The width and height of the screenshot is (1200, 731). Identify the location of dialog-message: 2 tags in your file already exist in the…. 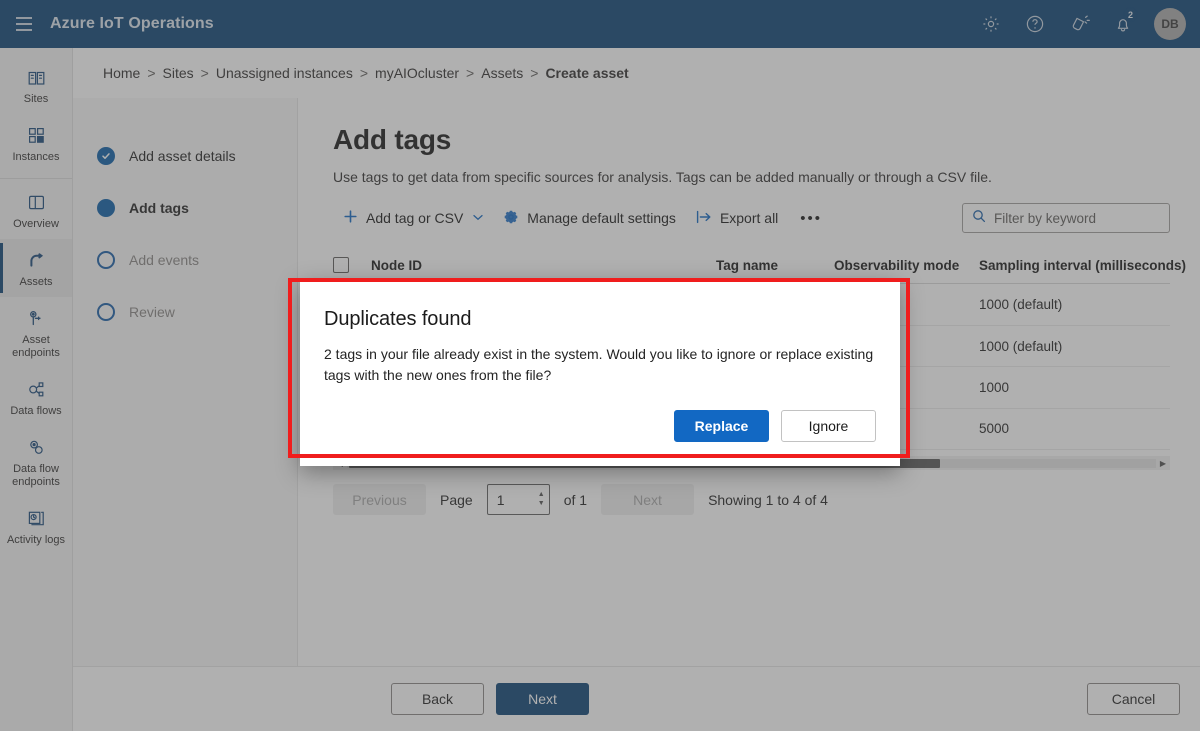
(599, 364).